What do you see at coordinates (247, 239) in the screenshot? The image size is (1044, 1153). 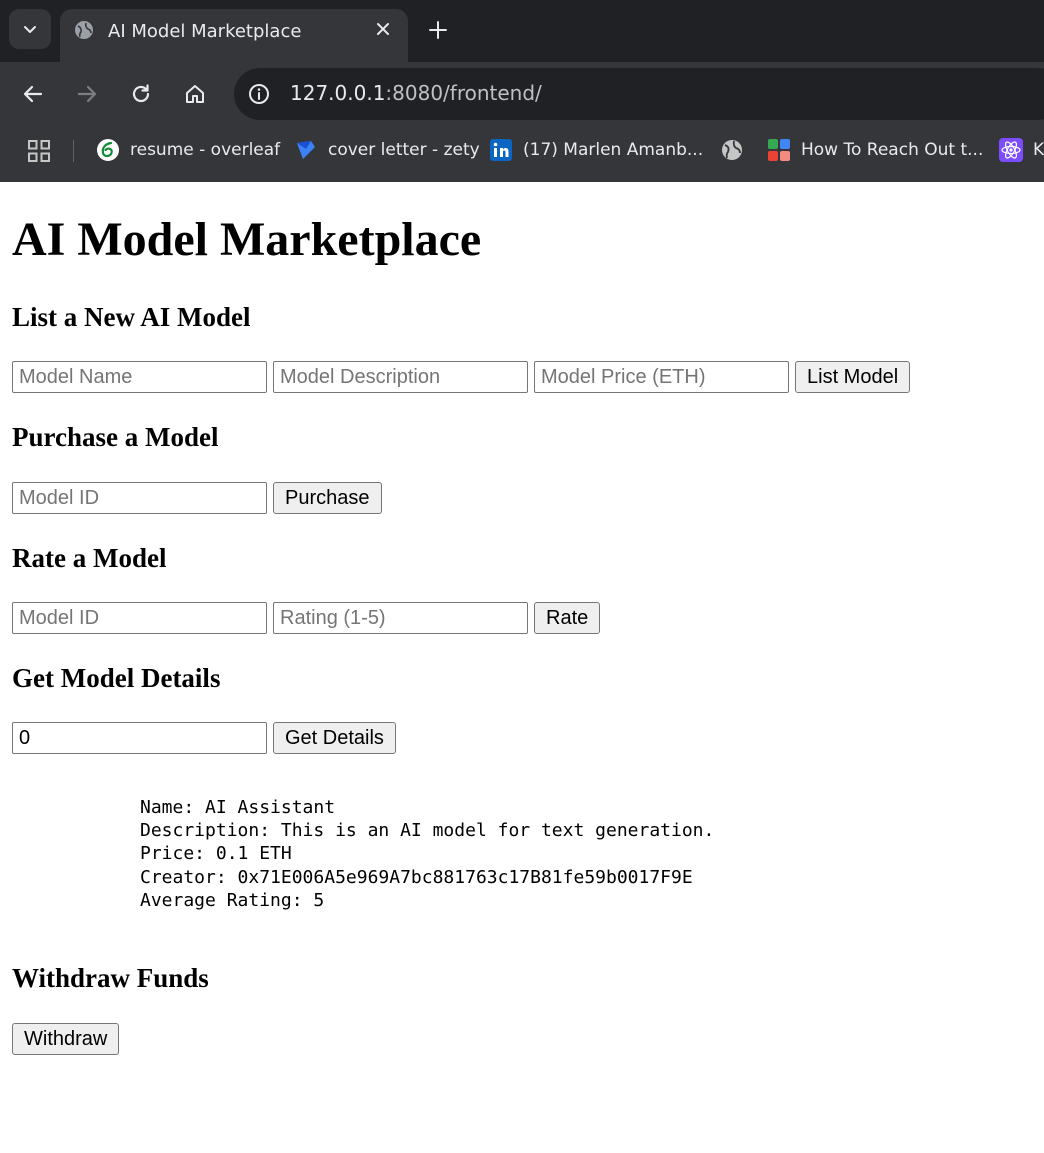 I see `page-title: AI Model Marketplace` at bounding box center [247, 239].